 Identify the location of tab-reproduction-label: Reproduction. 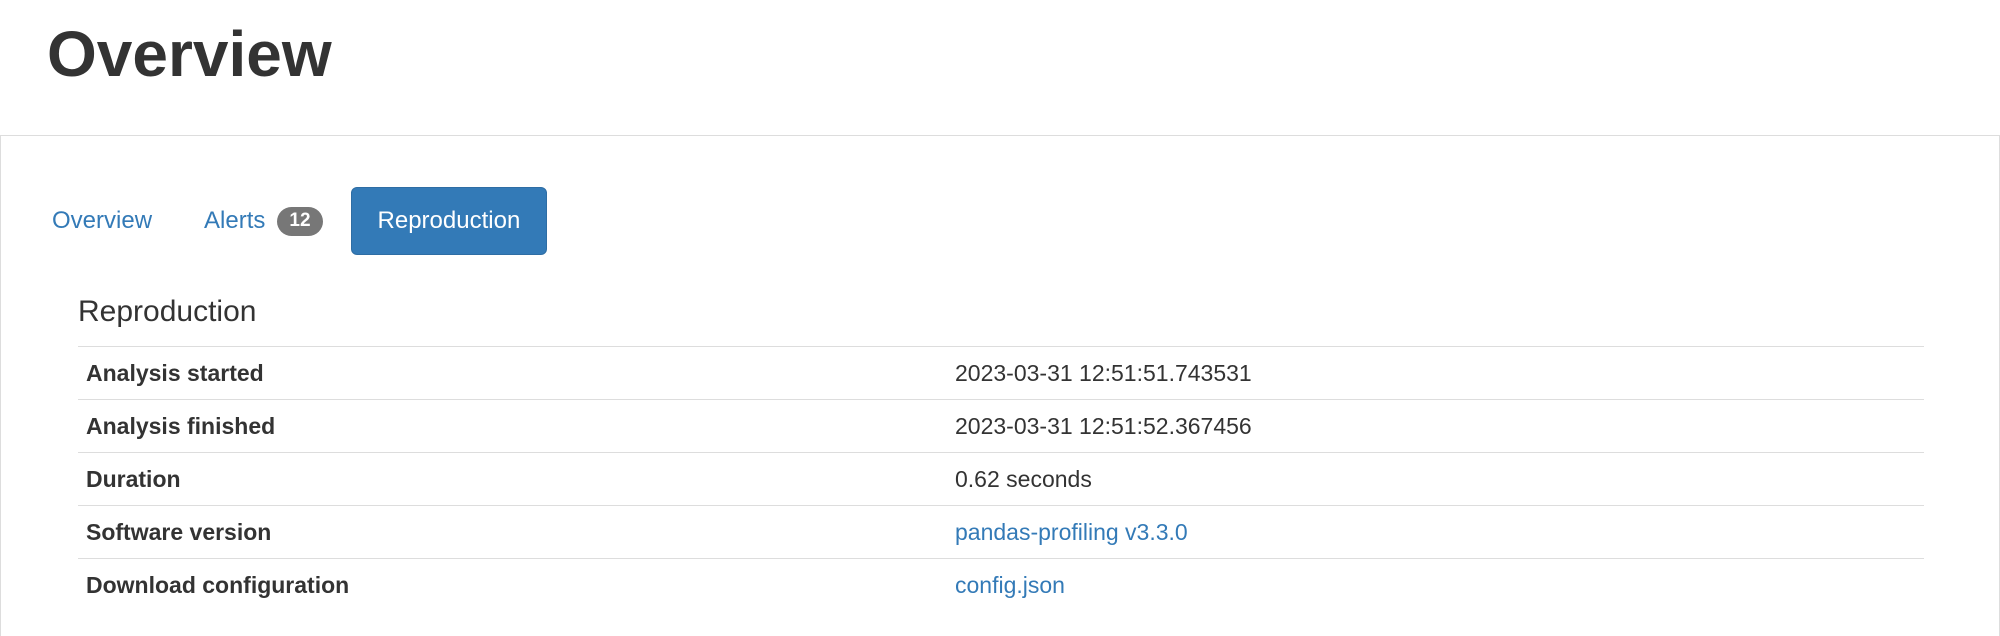
(449, 220).